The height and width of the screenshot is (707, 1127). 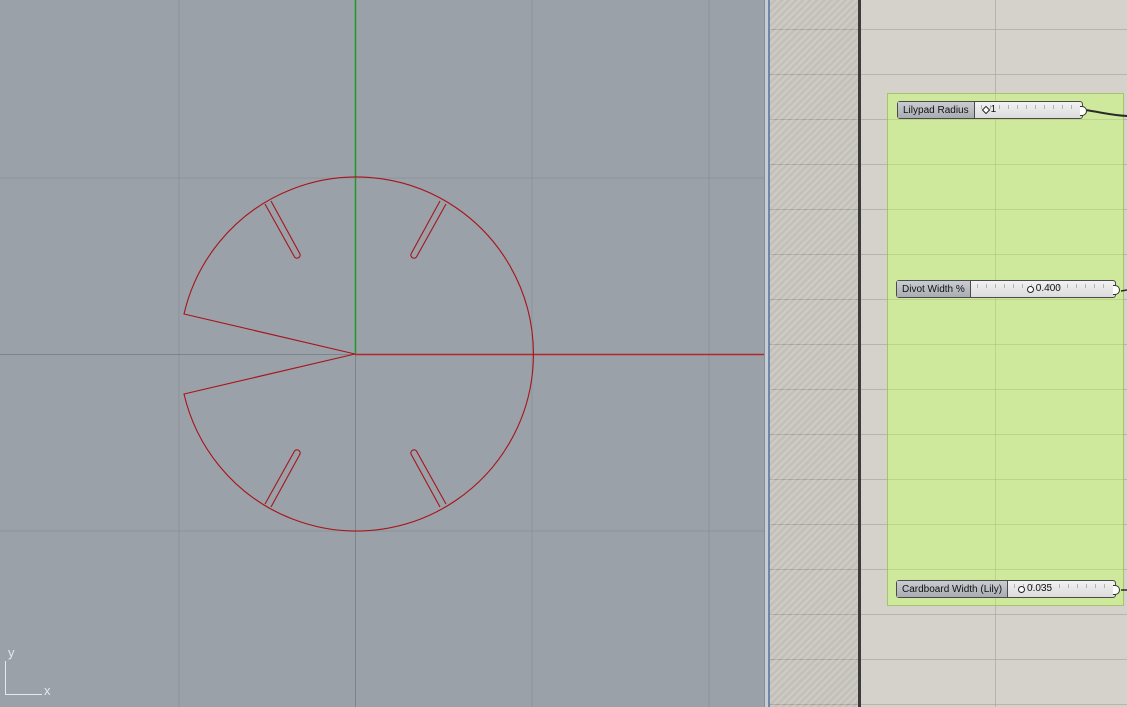 What do you see at coordinates (859, 353) in the screenshot?
I see `canvas-edge-shadow` at bounding box center [859, 353].